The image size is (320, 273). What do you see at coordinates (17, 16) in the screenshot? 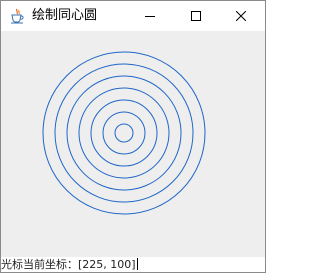
I see `java-coffee-cup-icon` at bounding box center [17, 16].